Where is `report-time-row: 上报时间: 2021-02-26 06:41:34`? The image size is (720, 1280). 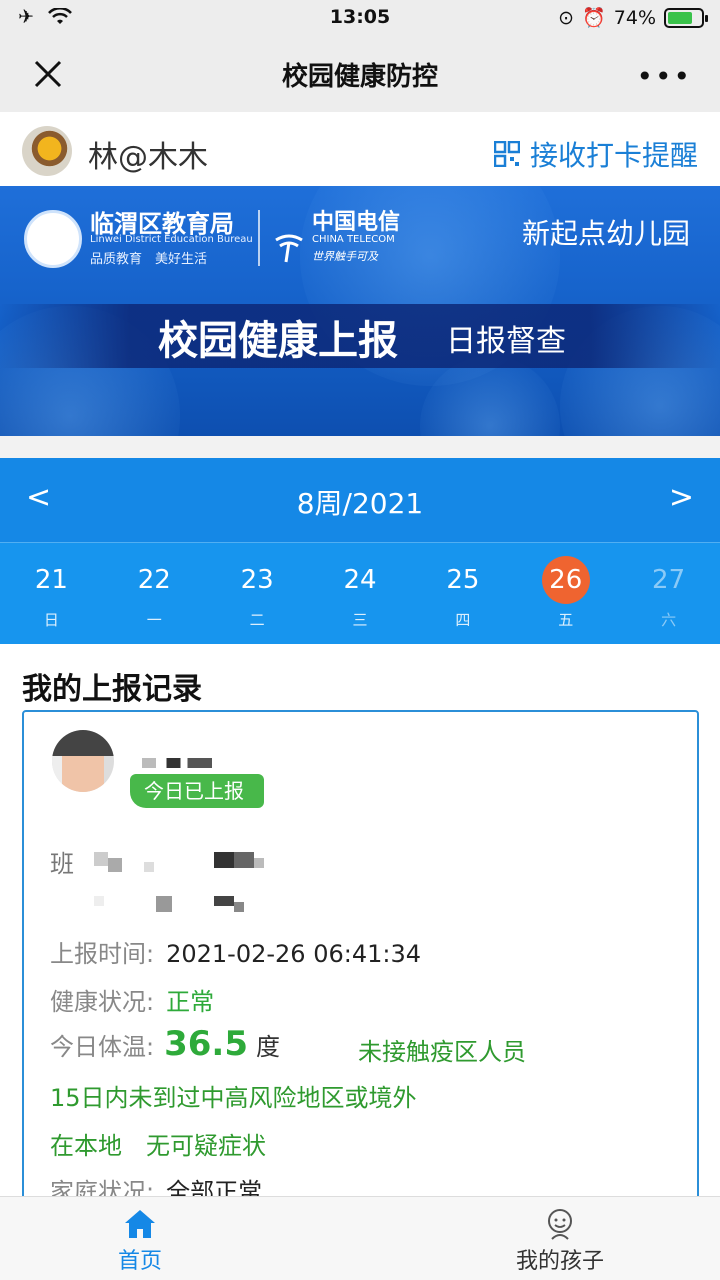 report-time-row: 上报时间: 2021-02-26 06:41:34 is located at coordinates (235, 951).